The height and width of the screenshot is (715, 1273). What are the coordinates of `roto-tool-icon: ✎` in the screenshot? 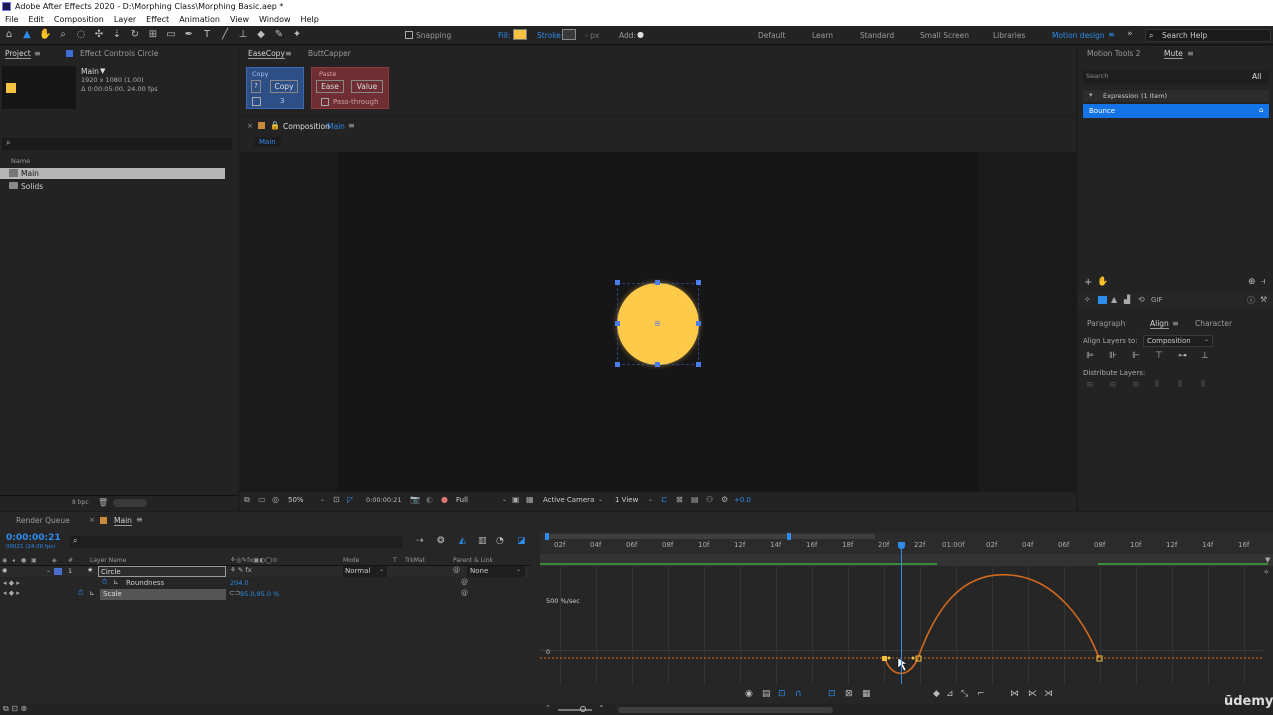 It's located at (279, 35).